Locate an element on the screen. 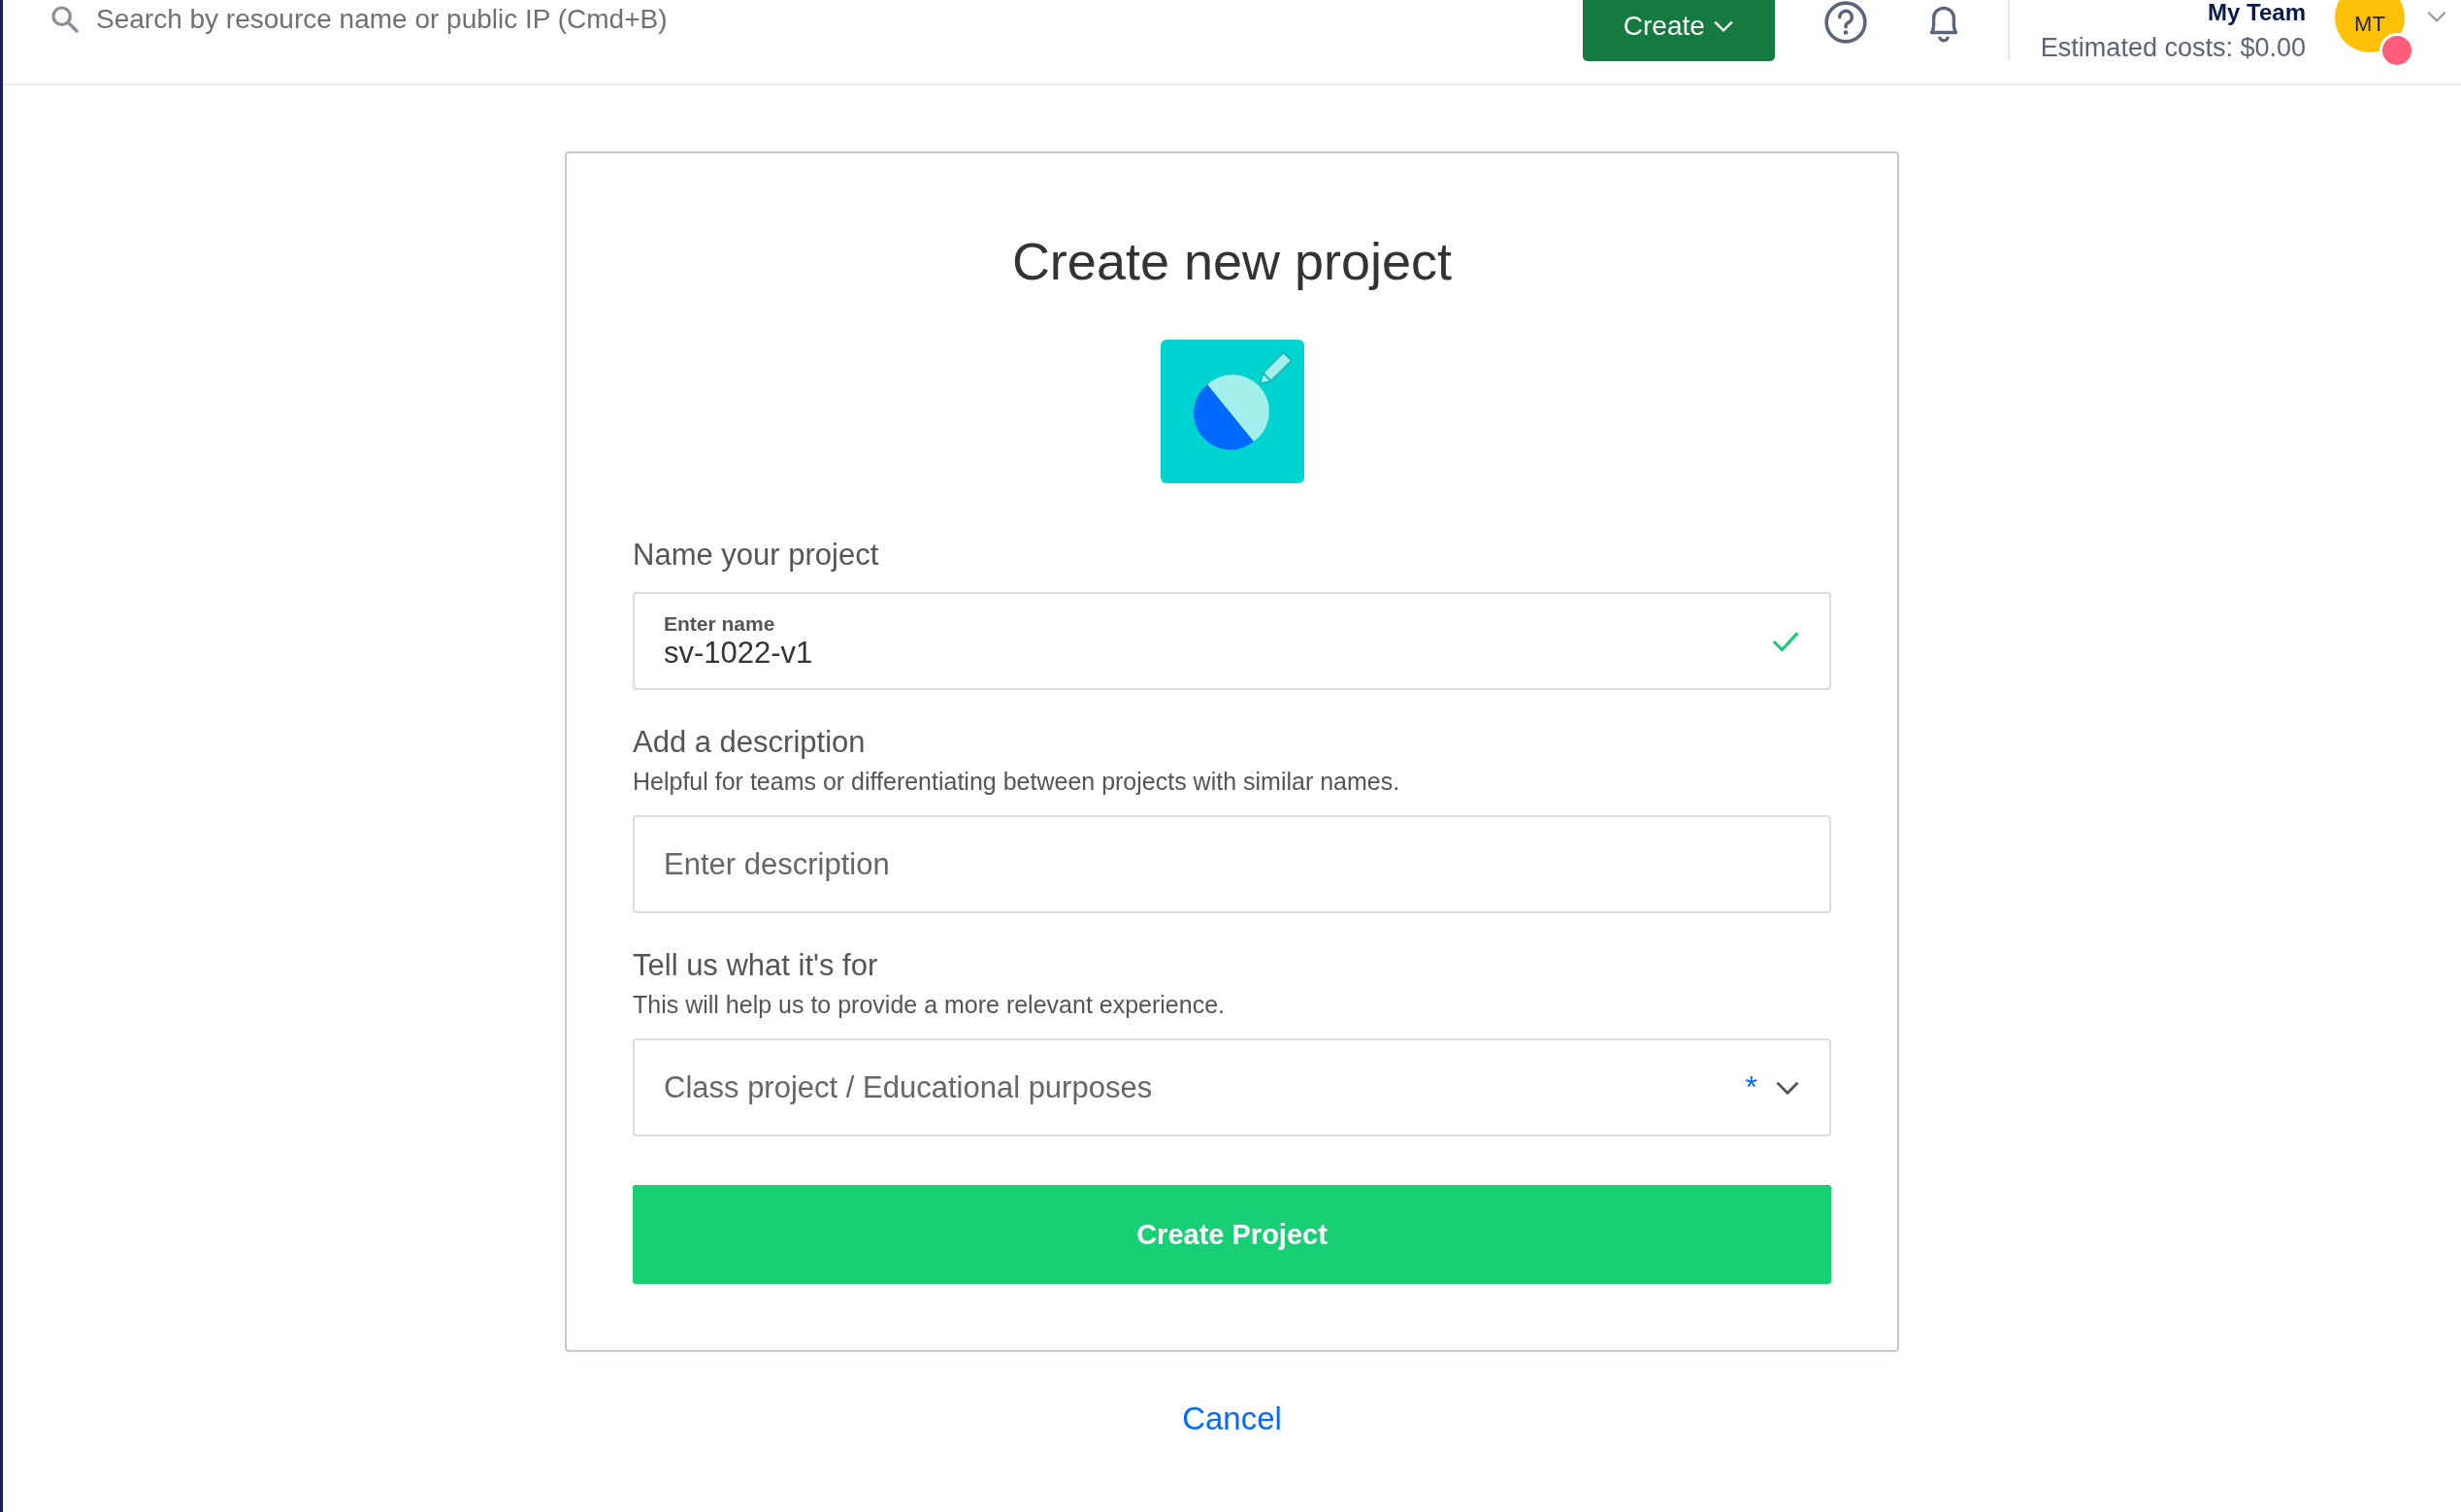  help-icon is located at coordinates (1845, 22).